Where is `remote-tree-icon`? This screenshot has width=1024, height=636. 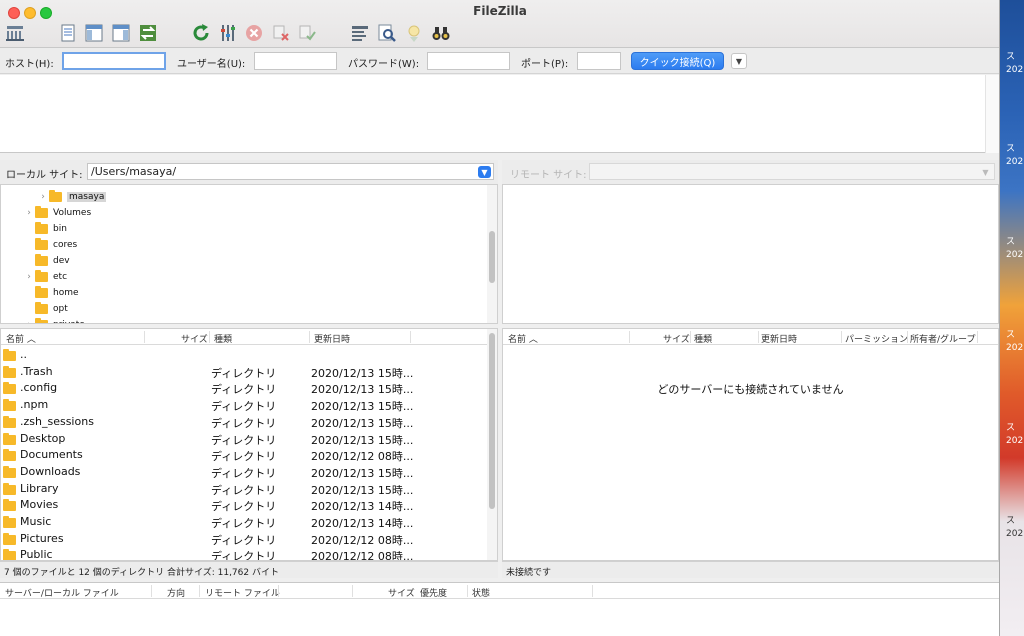 remote-tree-icon is located at coordinates (121, 33).